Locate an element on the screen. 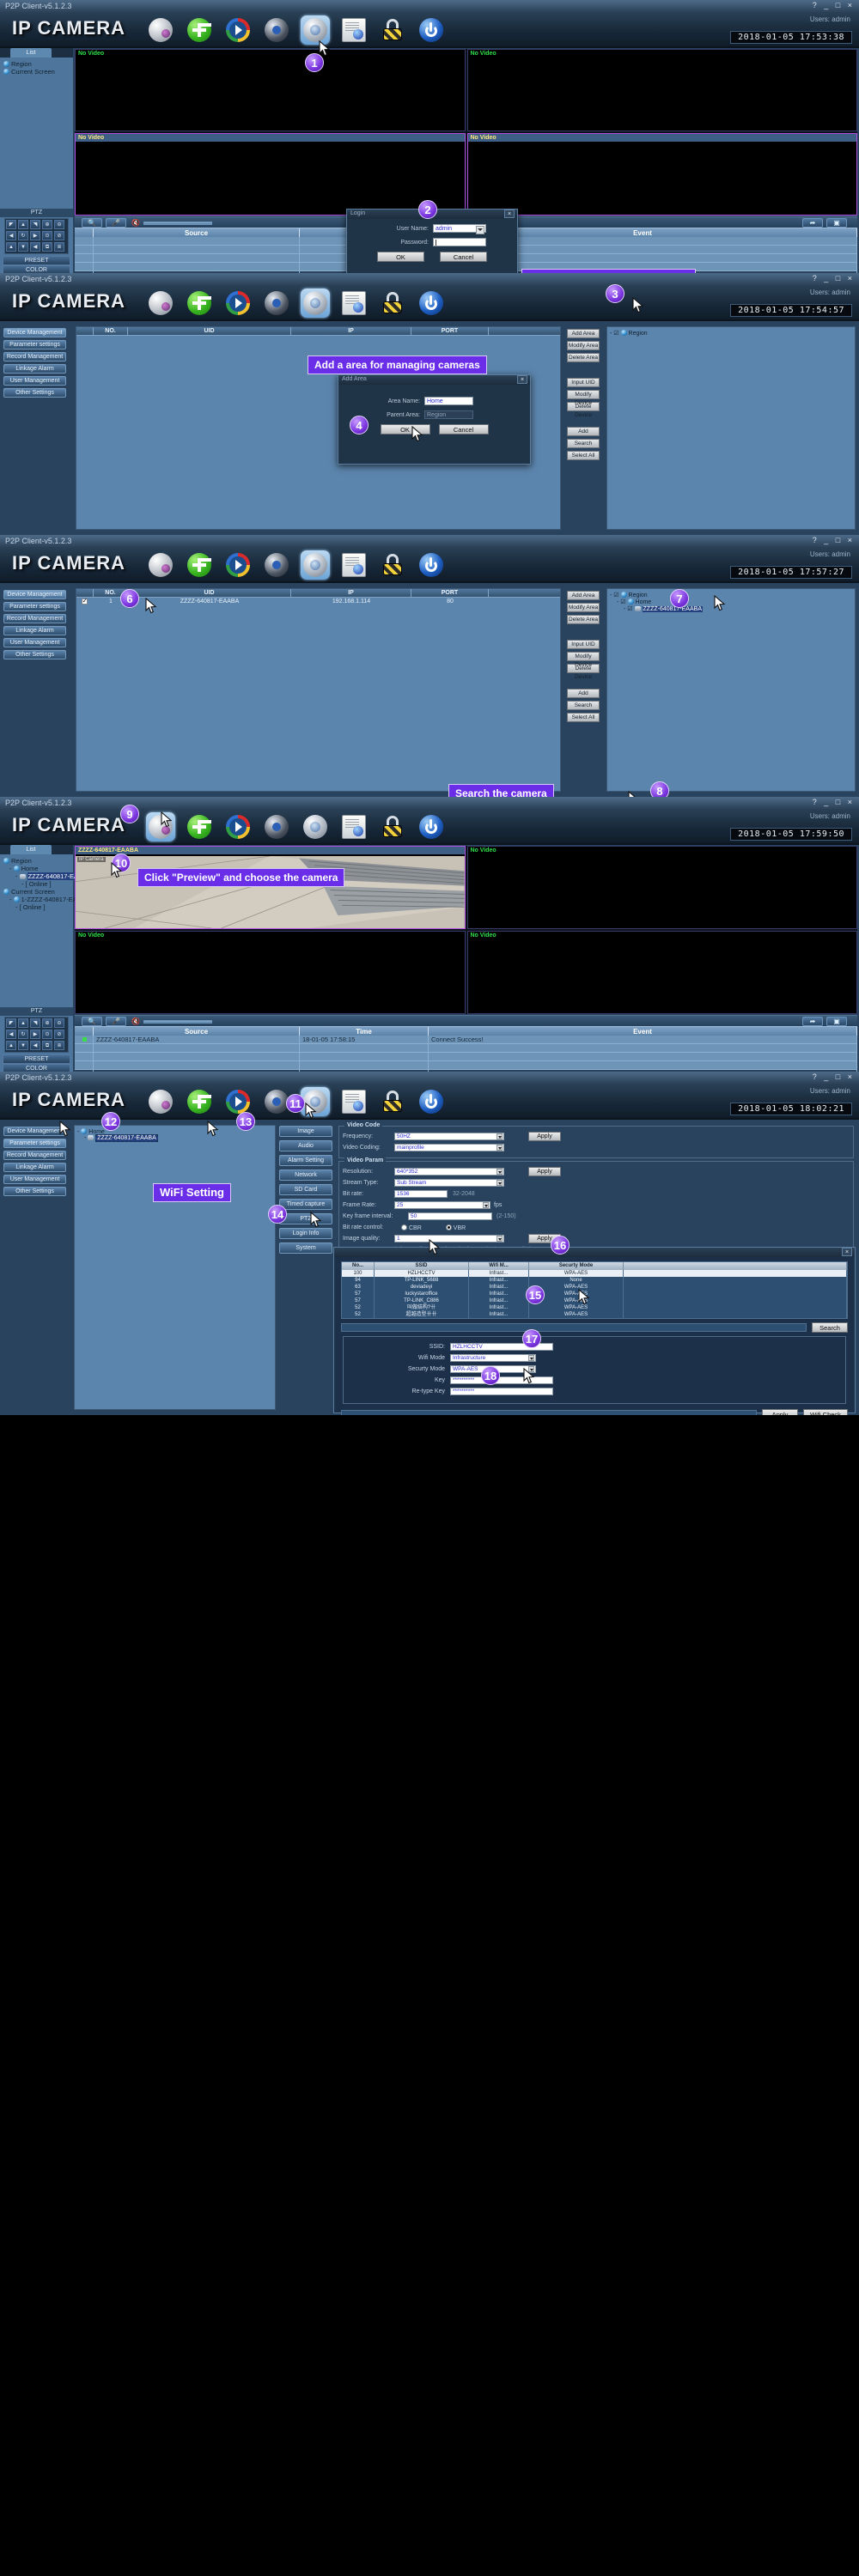 Image resolution: width=859 pixels, height=2576 pixels. ptz-button: ▼ is located at coordinates (23, 1045).